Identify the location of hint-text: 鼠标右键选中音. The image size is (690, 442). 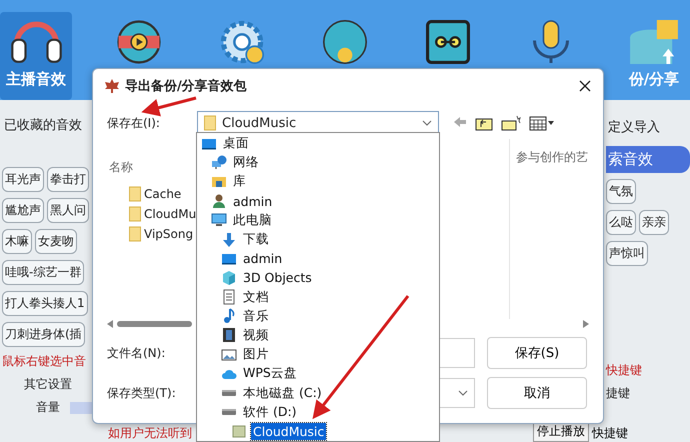
(44, 361).